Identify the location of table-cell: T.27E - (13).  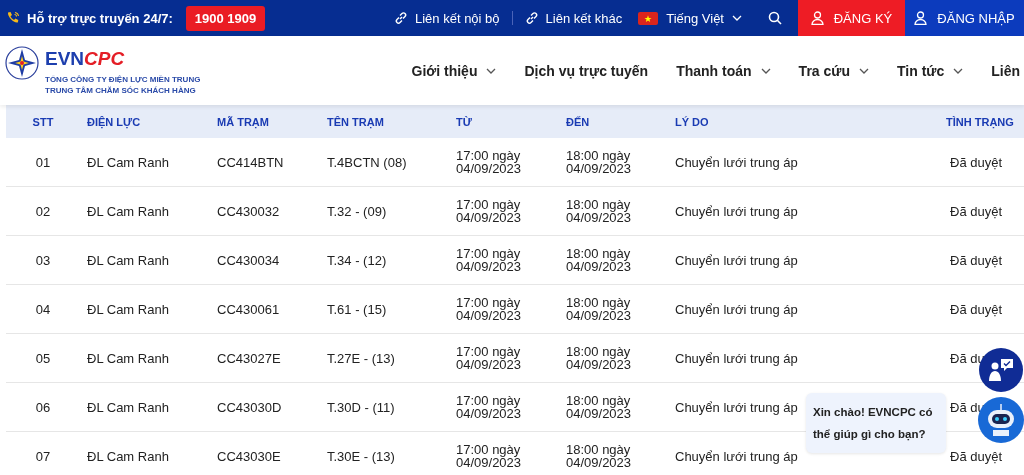
(360, 358).